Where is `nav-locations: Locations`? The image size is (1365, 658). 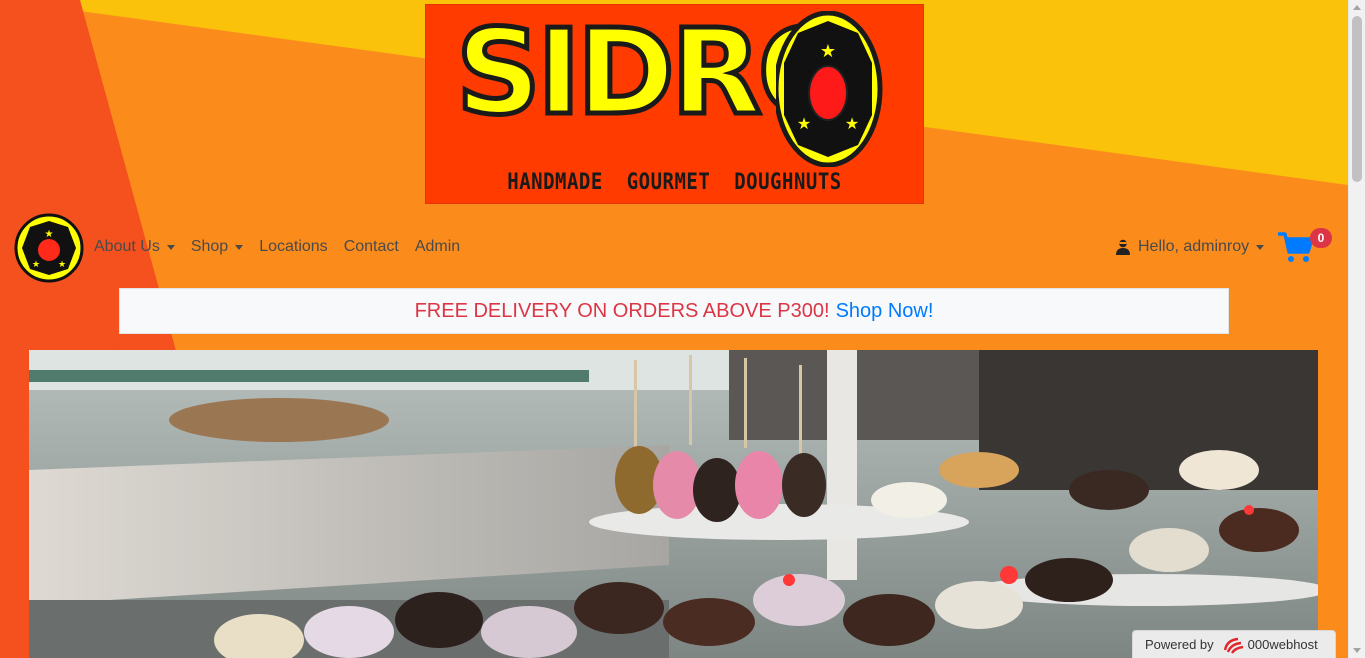 nav-locations: Locations is located at coordinates (293, 247).